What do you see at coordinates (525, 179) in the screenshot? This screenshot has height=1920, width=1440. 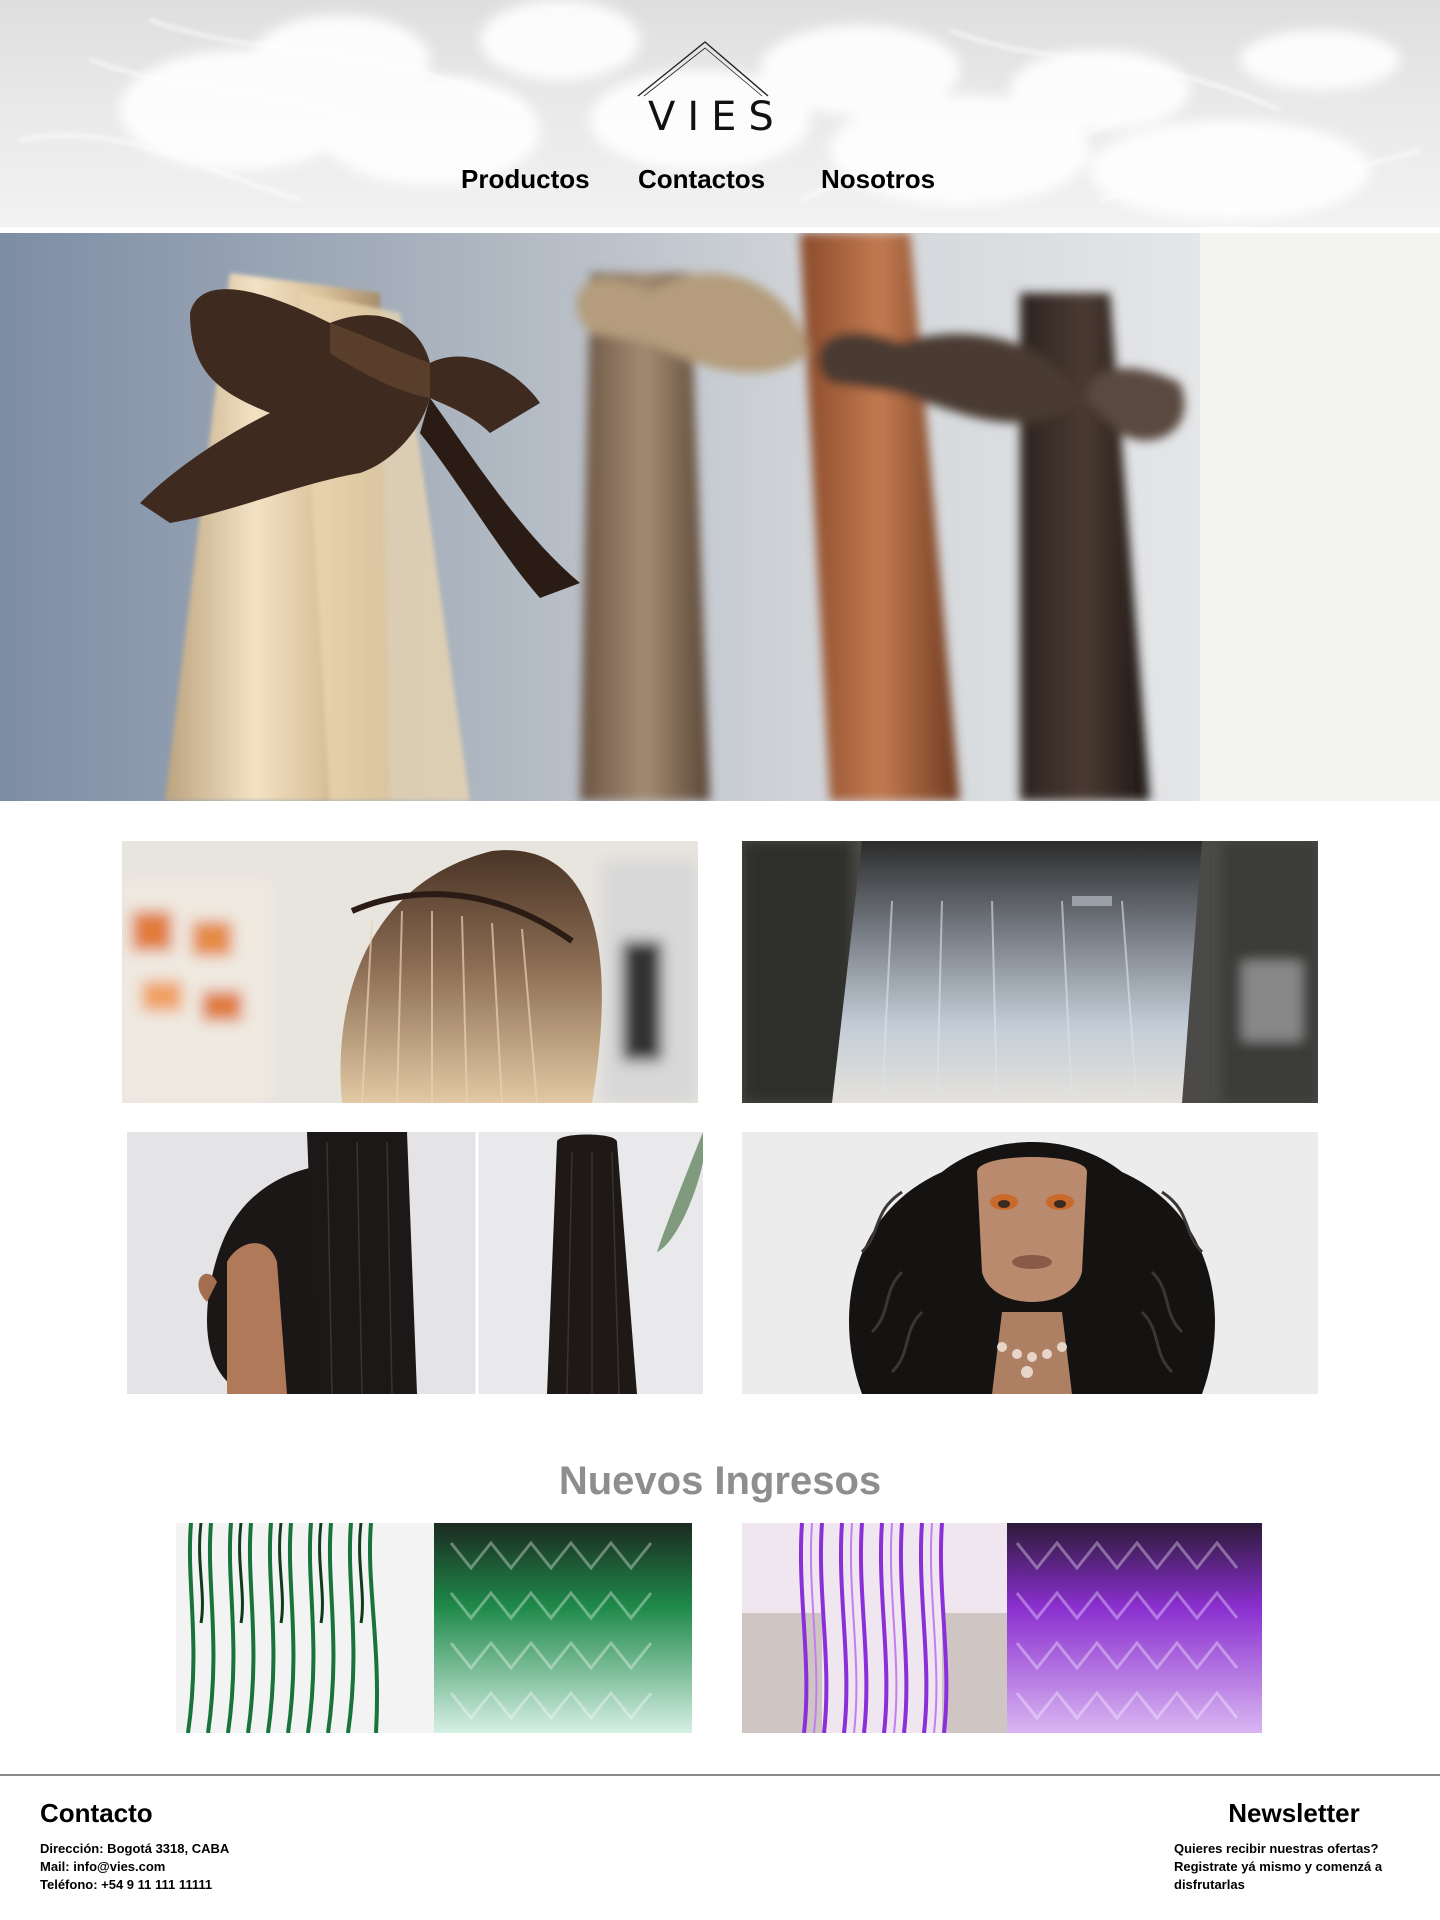 I see `nav-link-productos: Productos` at bounding box center [525, 179].